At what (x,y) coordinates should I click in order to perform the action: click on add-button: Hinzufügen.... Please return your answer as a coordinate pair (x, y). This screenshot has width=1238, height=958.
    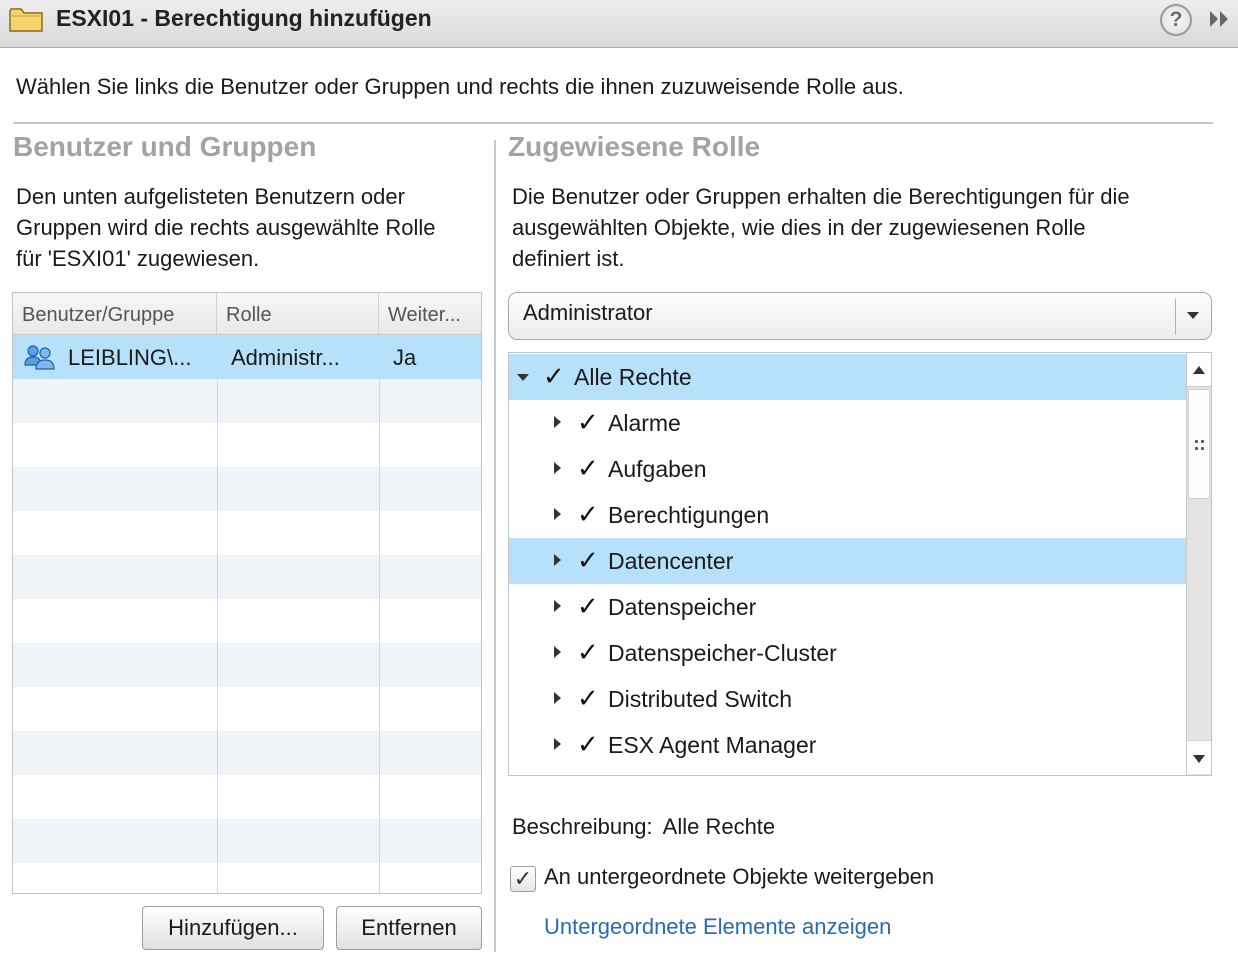
    Looking at the image, I should click on (233, 928).